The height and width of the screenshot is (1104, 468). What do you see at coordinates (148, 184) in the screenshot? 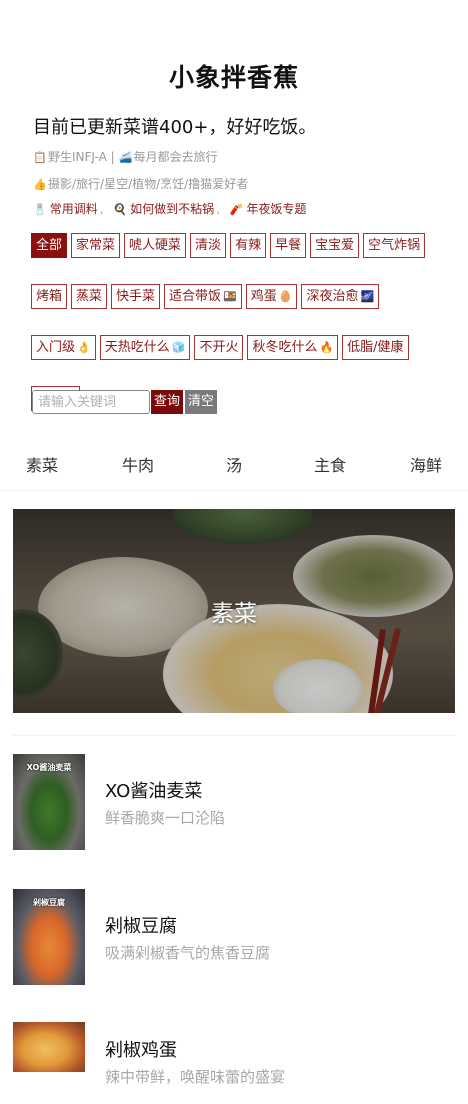
I see `meta-hobbies: 摄影/旅行/星空/植物/烹饪/撸猫爱好者` at bounding box center [148, 184].